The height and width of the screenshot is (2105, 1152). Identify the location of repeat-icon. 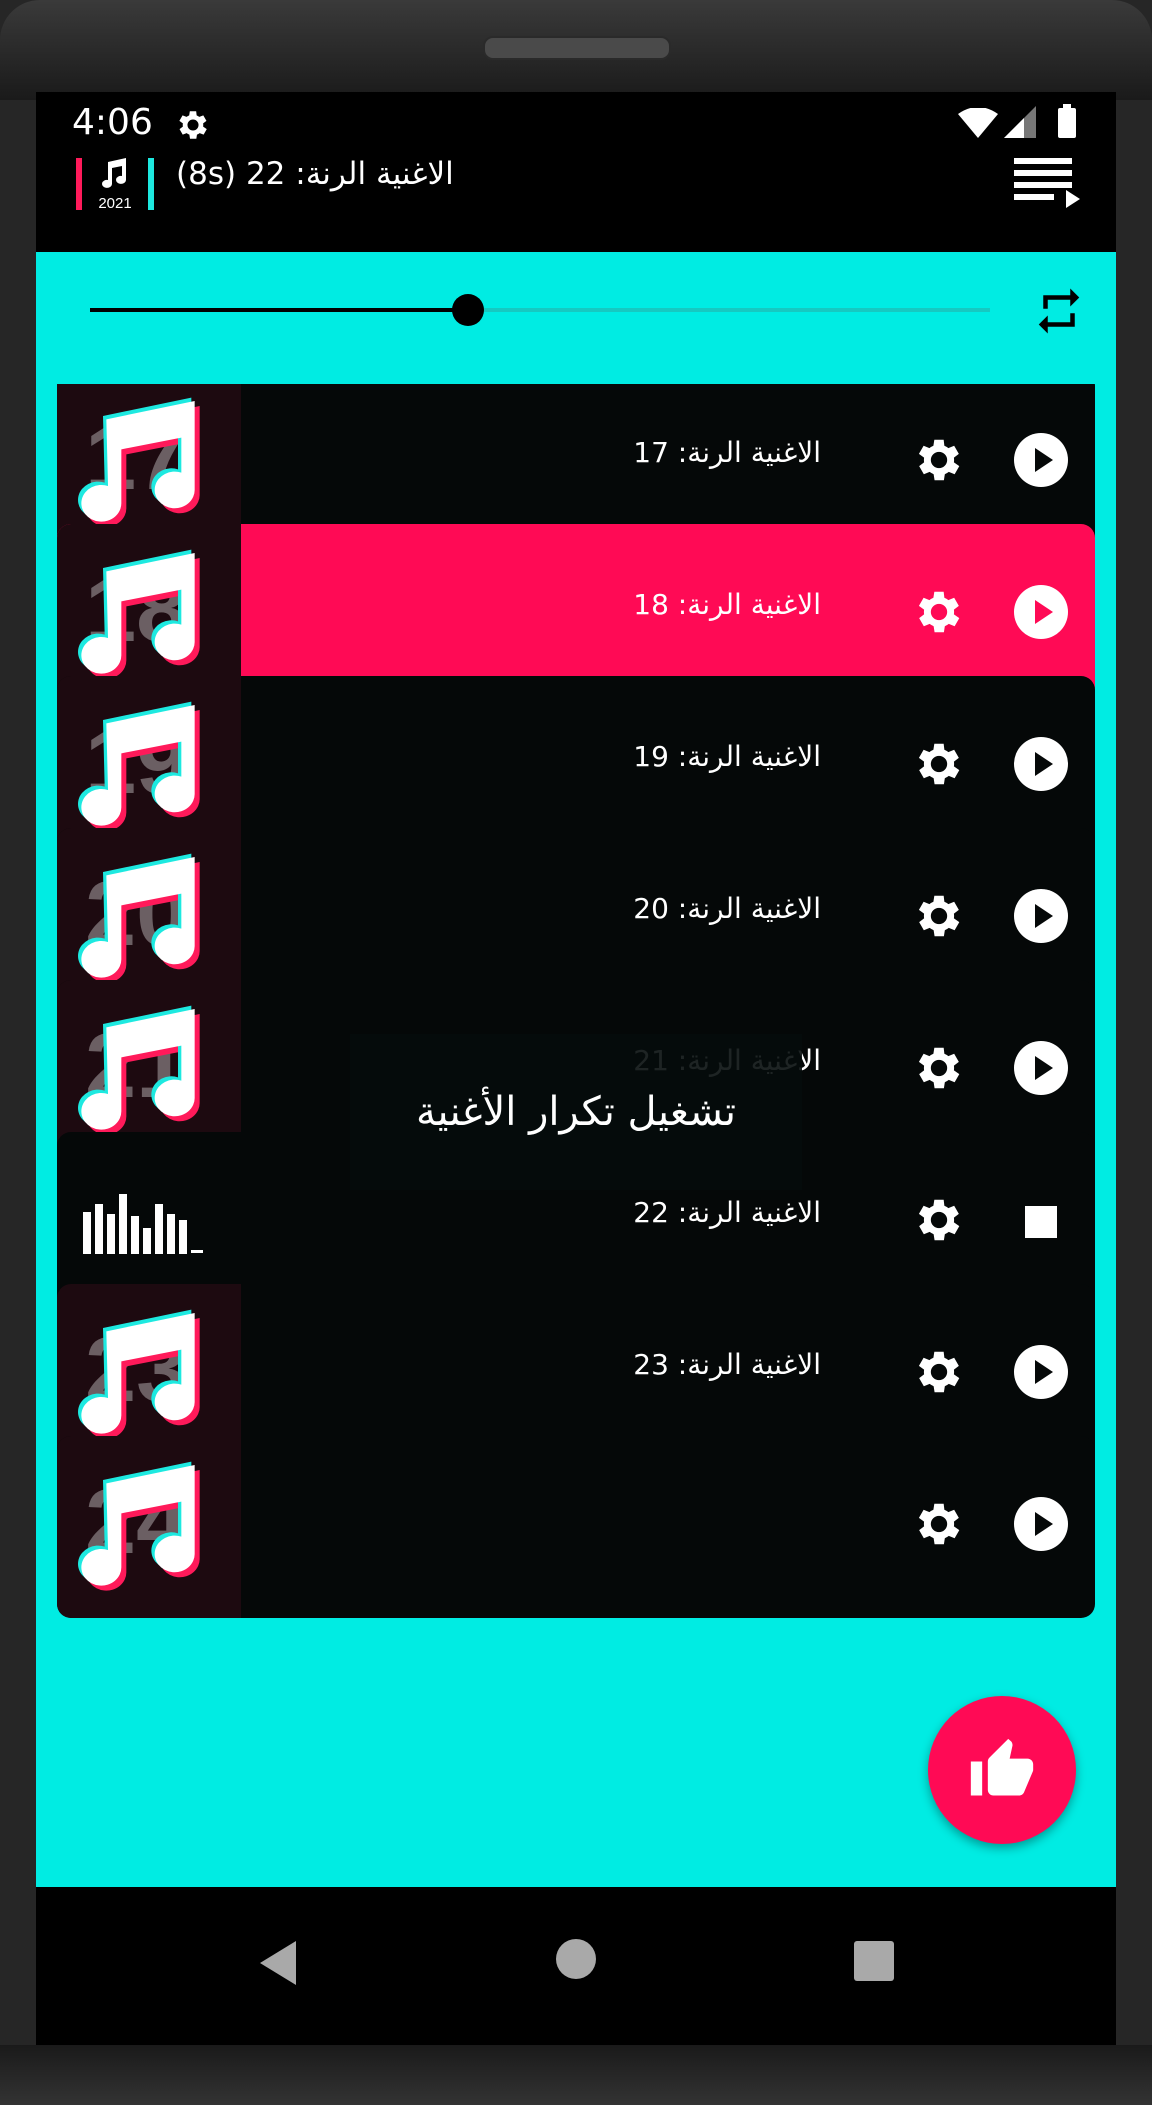
(1059, 311).